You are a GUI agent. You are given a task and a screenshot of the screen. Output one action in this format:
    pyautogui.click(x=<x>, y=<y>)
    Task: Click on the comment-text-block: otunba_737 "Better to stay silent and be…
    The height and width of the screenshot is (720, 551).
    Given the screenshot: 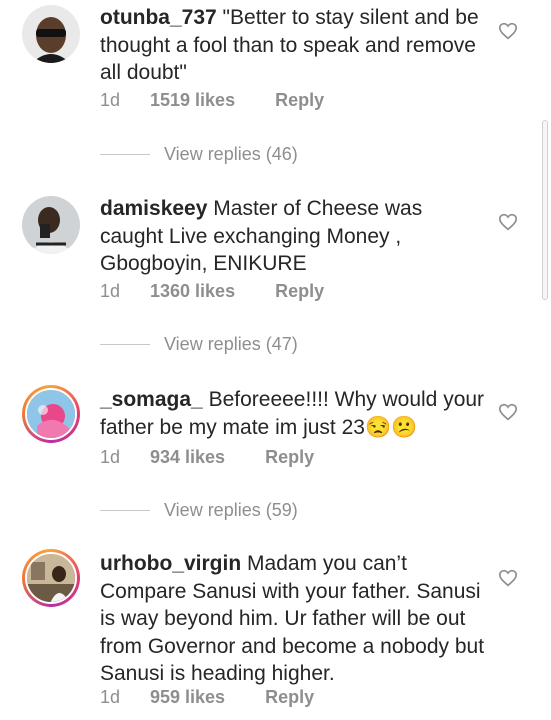 What is the action you would take?
    pyautogui.click(x=295, y=45)
    